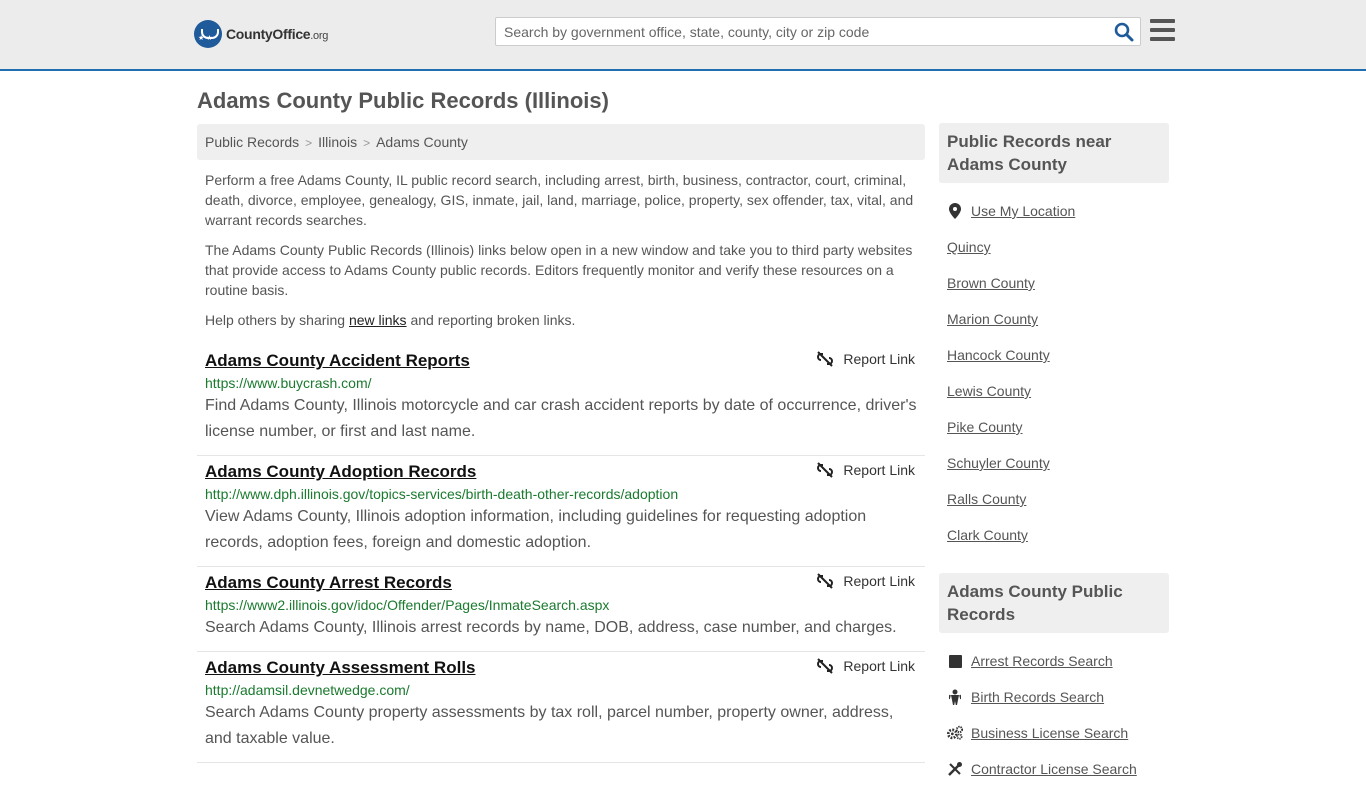  I want to click on site-header: CountyOffice.org, so click(683, 35).